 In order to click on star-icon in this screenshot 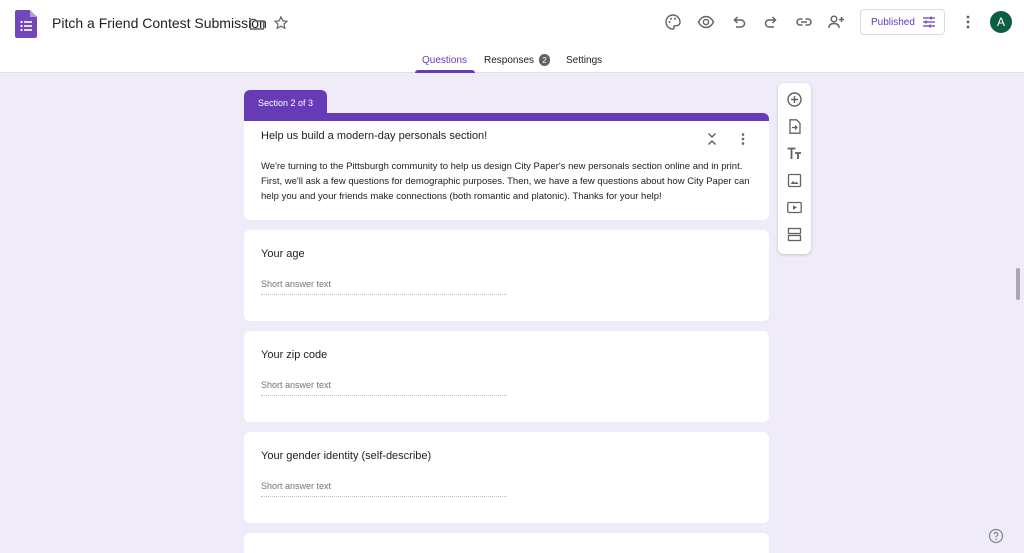, I will do `click(281, 23)`.